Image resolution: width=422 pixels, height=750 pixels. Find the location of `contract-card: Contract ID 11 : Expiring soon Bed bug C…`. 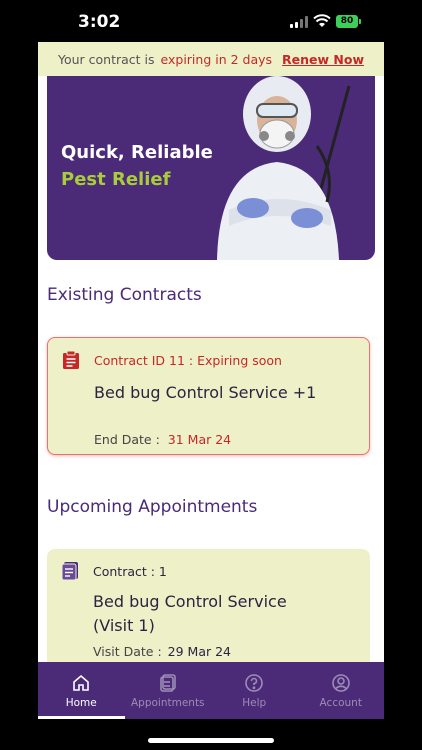

contract-card: Contract ID 11 : Expiring soon Bed bug C… is located at coordinates (208, 396).